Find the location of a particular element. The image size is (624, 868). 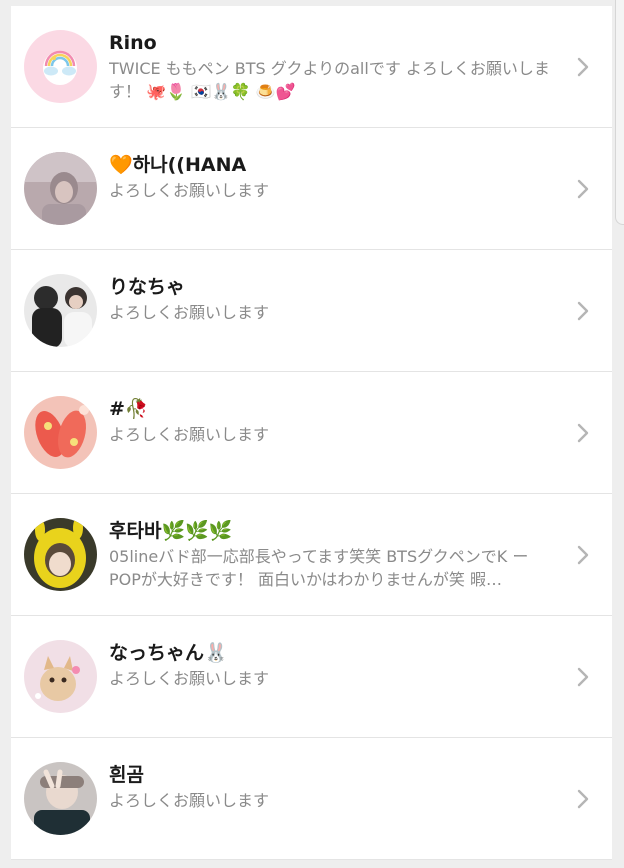

red-slippers-photo-avatar is located at coordinates (60, 432).